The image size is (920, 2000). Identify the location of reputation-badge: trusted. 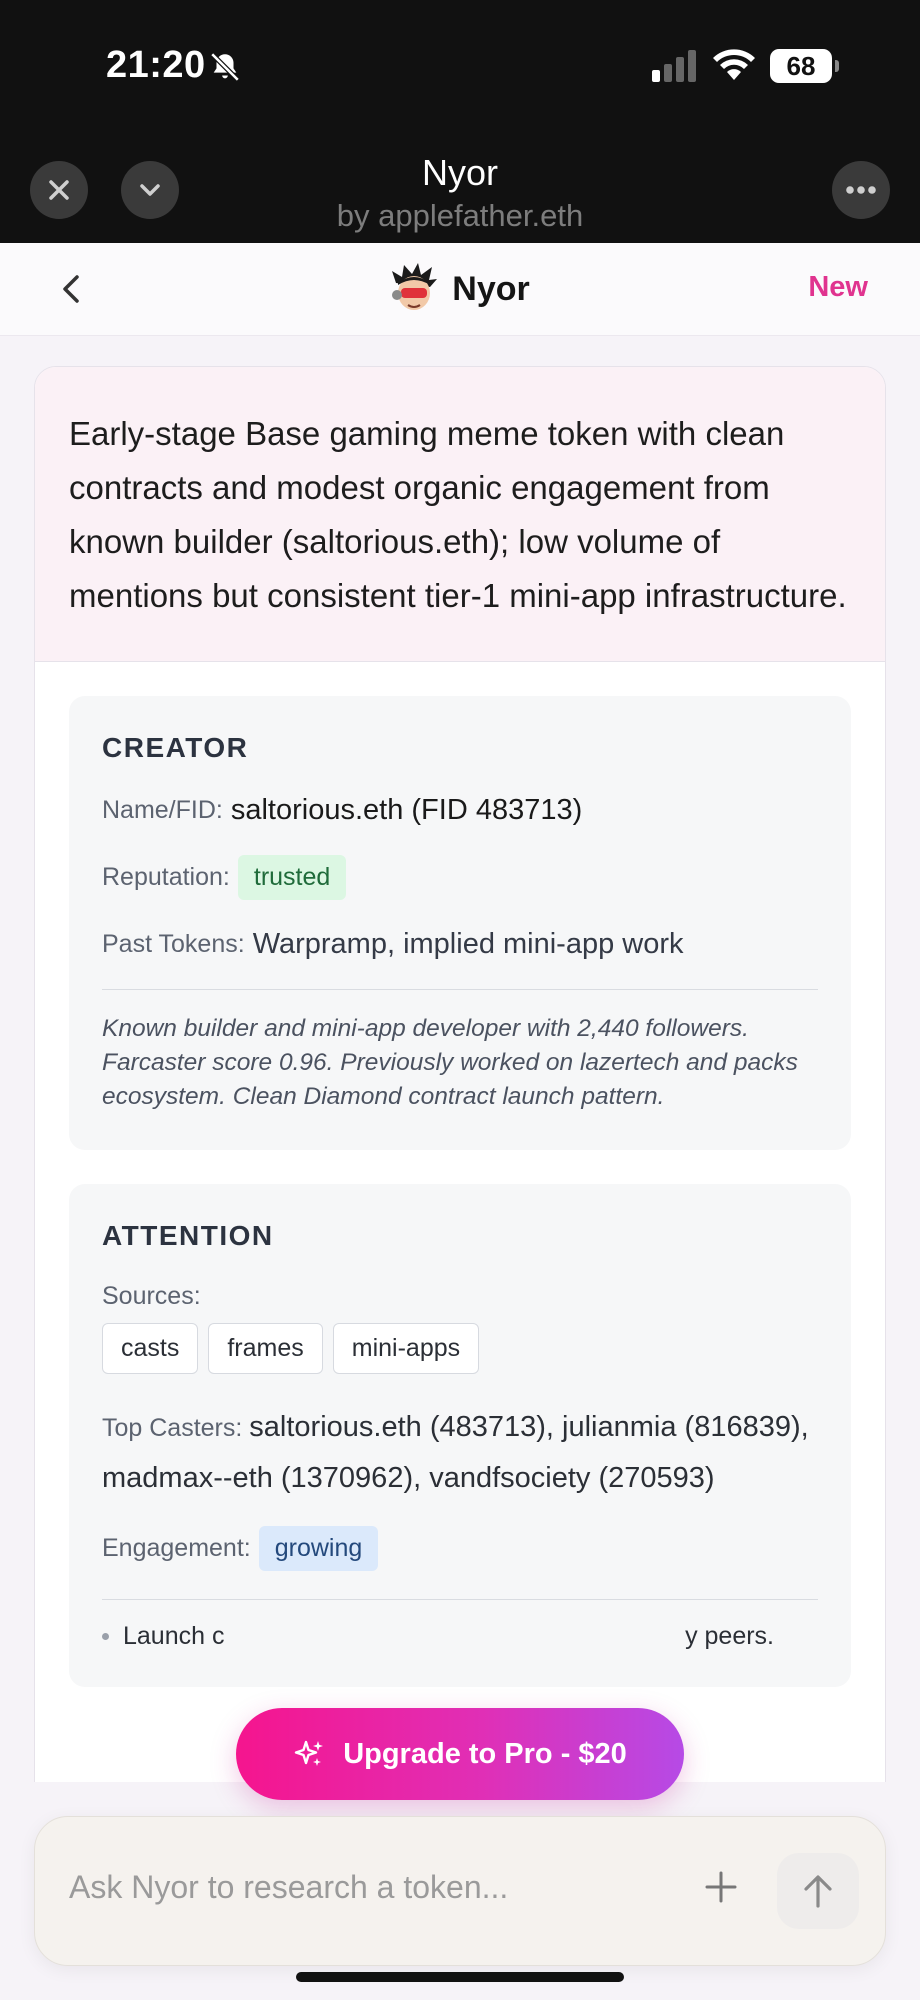
(292, 877).